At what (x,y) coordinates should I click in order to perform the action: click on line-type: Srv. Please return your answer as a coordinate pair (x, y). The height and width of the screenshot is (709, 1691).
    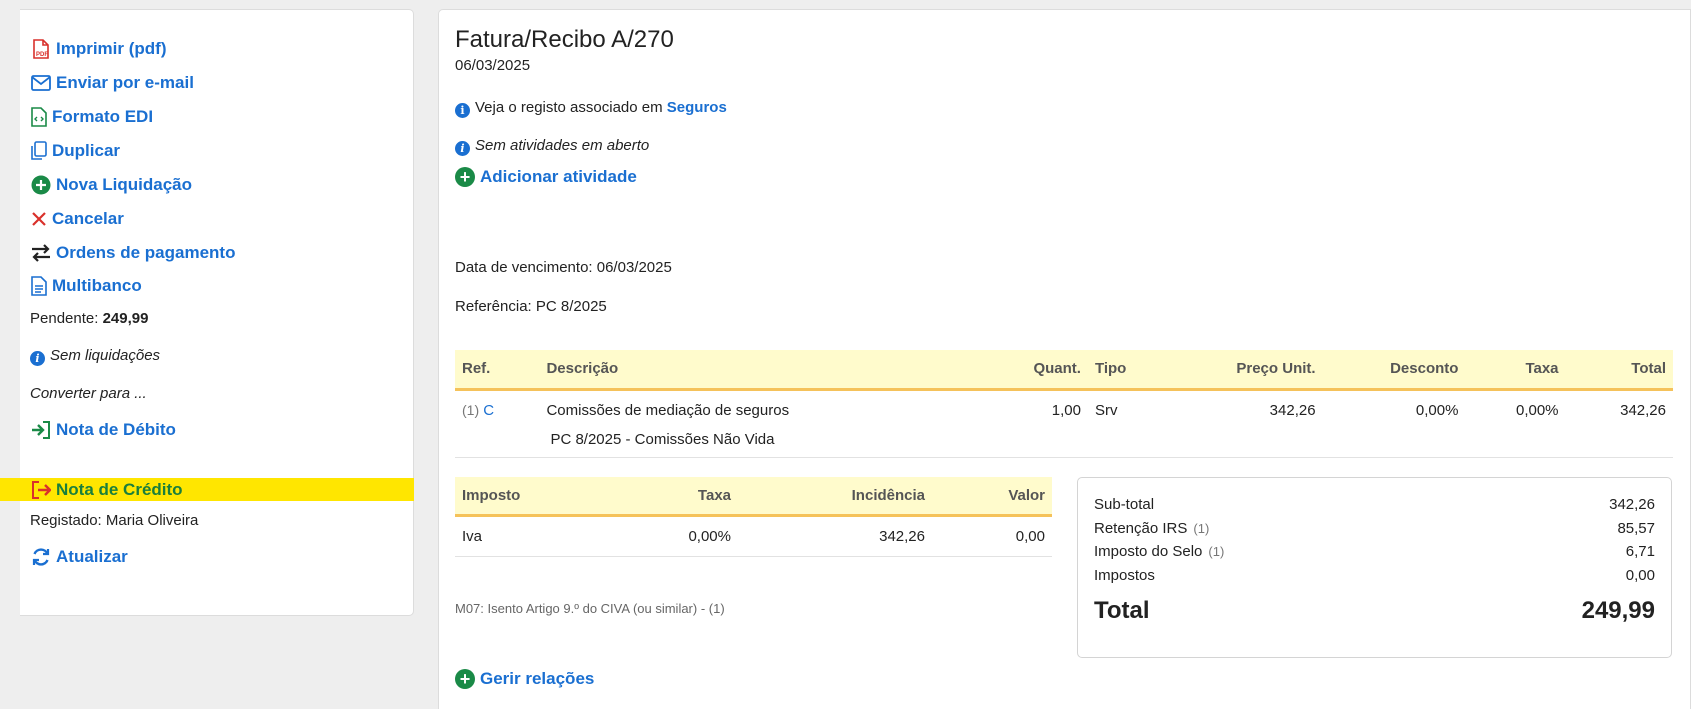
    Looking at the image, I should click on (1106, 411).